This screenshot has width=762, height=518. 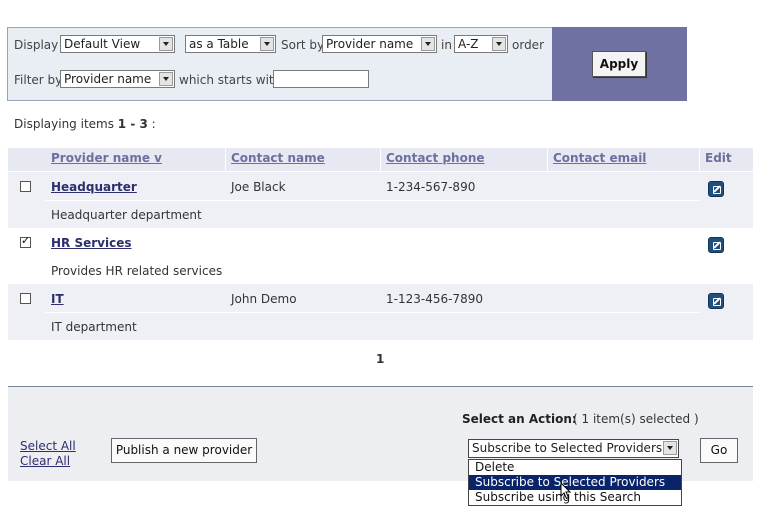 I want to click on action-select: Subscribe to Selected Providers, so click(x=573, y=448).